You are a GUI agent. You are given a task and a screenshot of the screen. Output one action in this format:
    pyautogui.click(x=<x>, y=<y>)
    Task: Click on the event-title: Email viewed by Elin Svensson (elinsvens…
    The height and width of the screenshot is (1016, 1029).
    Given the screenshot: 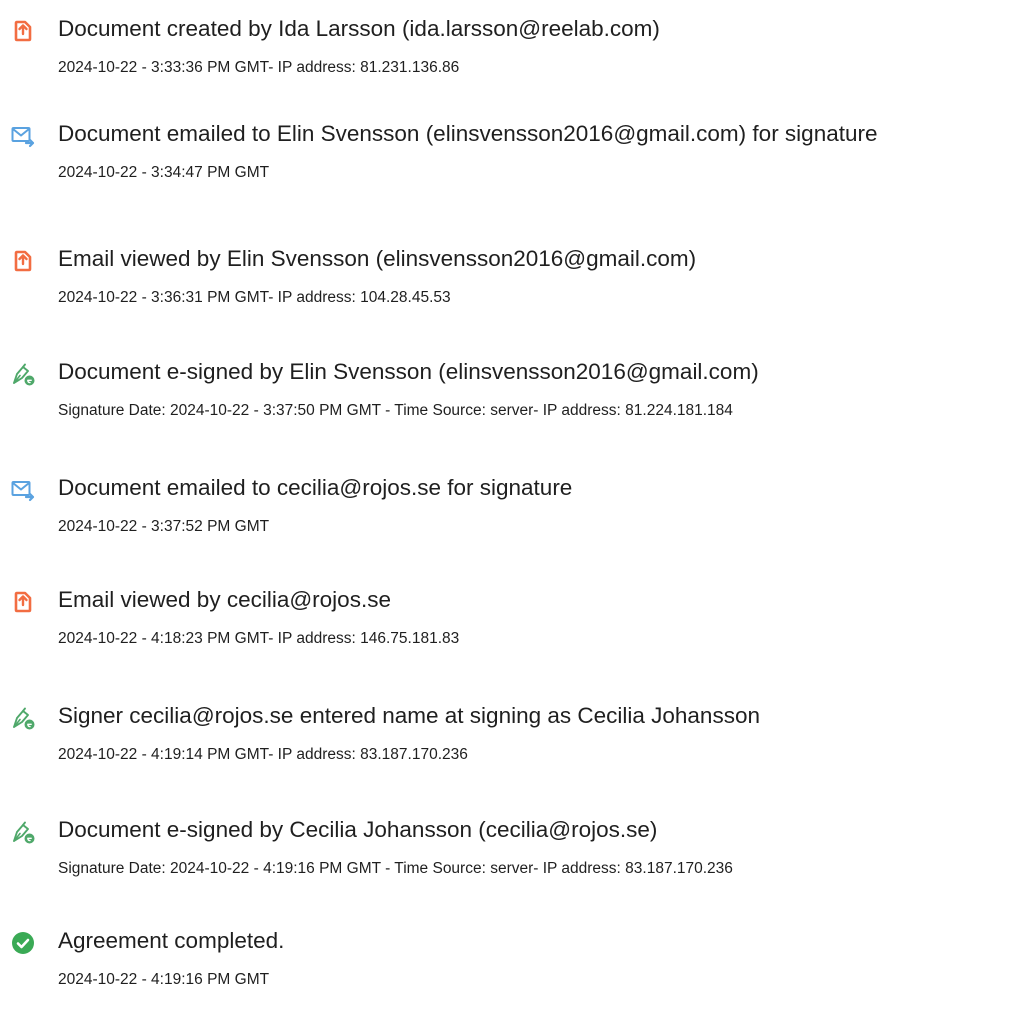 What is the action you would take?
    pyautogui.click(x=377, y=258)
    